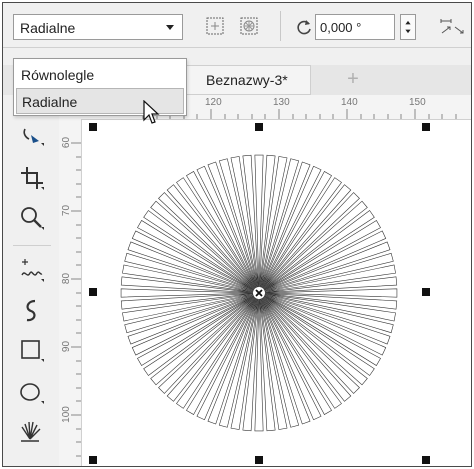 The height and width of the screenshot is (469, 474). What do you see at coordinates (70, 292) in the screenshot?
I see `vertical-ruler: 60 70 80 90 100` at bounding box center [70, 292].